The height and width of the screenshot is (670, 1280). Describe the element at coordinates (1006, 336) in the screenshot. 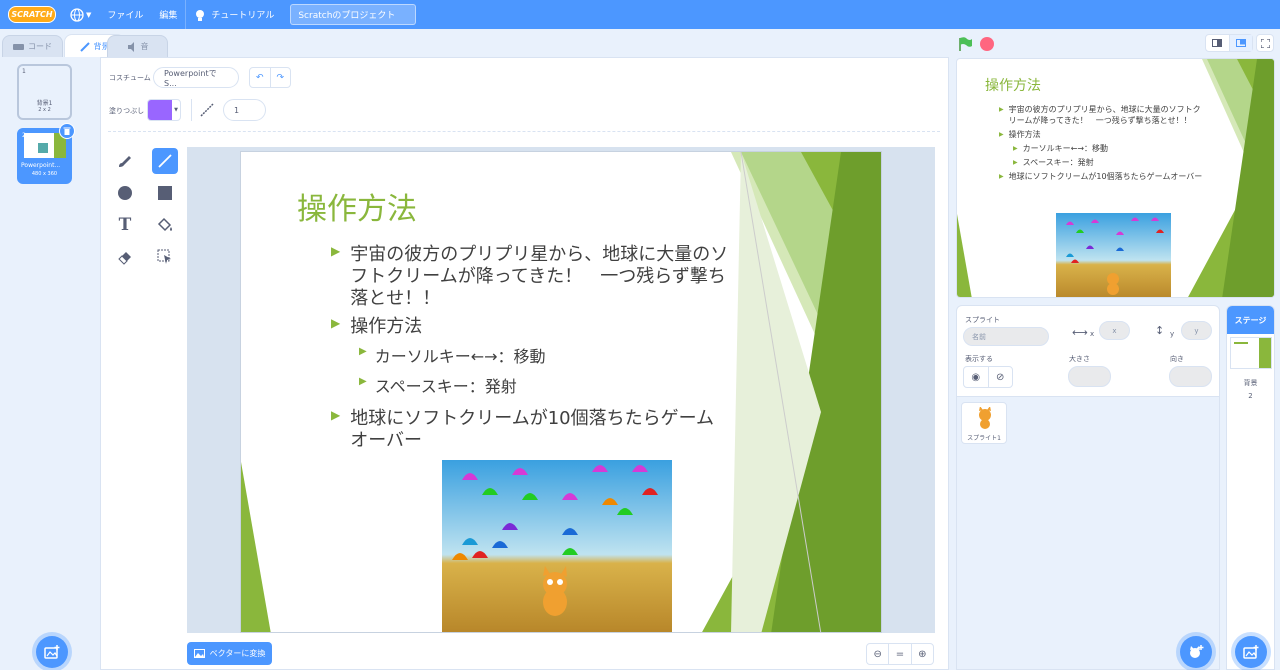

I see `sprite-name-input: 名前` at that location.